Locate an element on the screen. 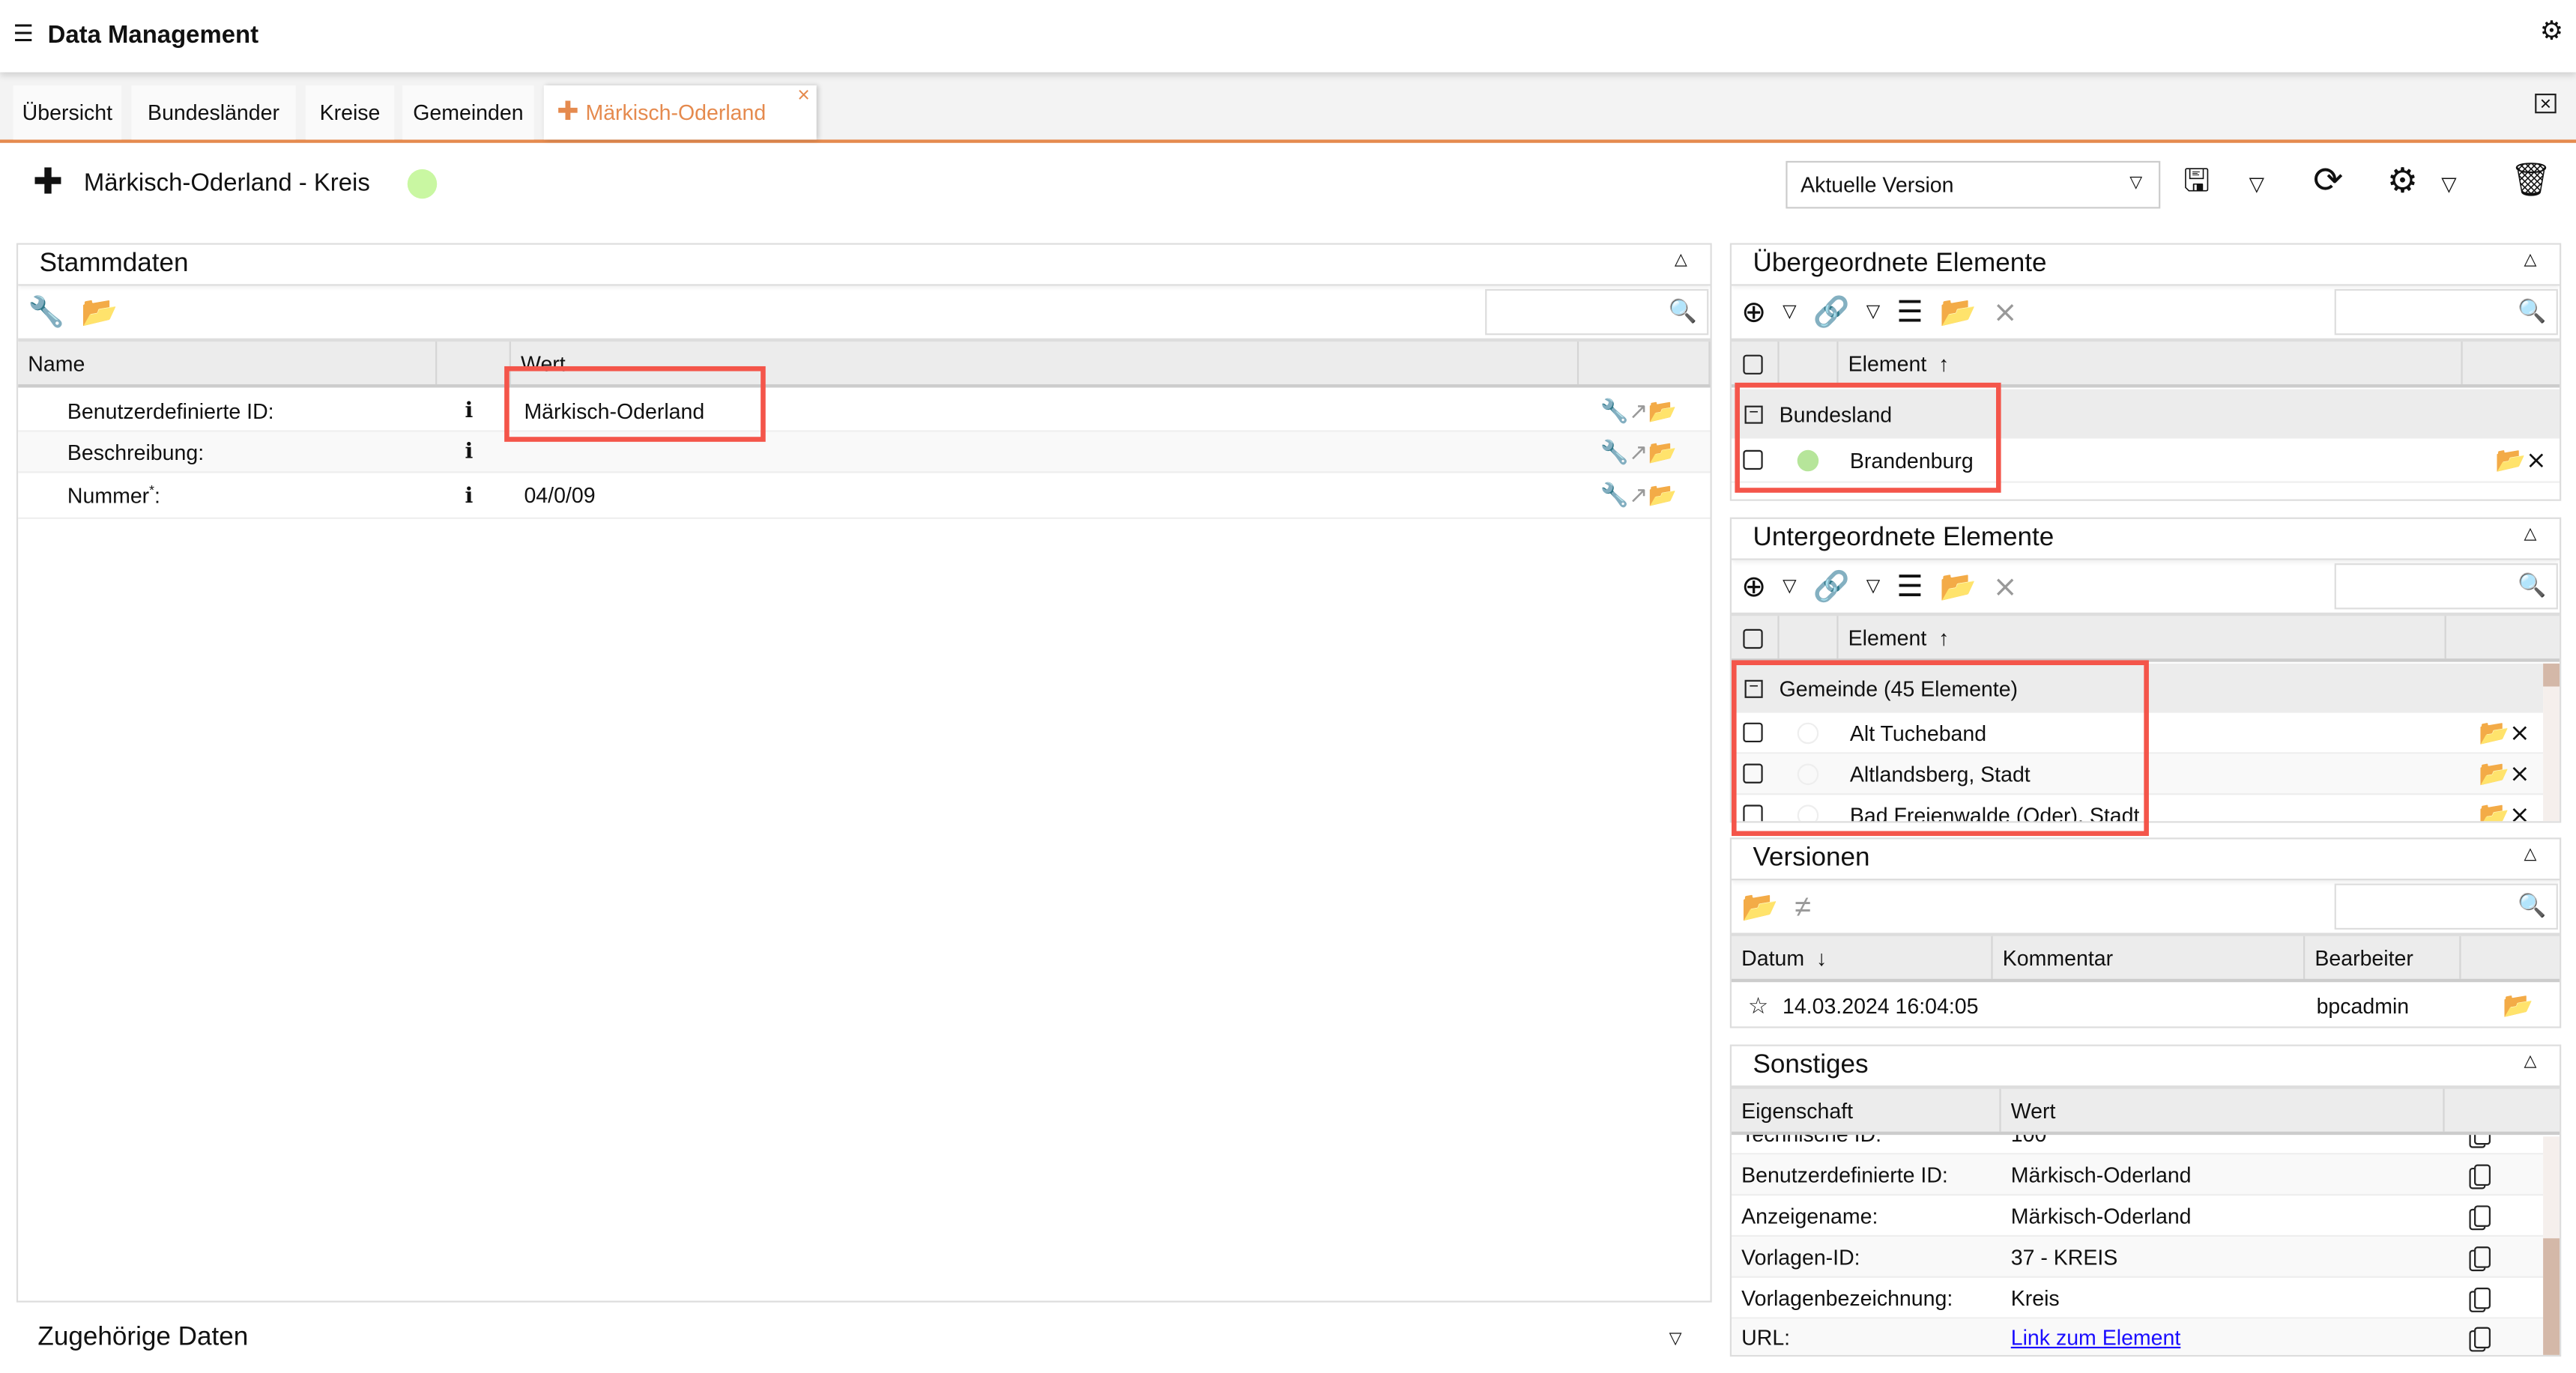 The height and width of the screenshot is (1373, 2576). column-kommentar: Kommentar is located at coordinates (2149, 957).